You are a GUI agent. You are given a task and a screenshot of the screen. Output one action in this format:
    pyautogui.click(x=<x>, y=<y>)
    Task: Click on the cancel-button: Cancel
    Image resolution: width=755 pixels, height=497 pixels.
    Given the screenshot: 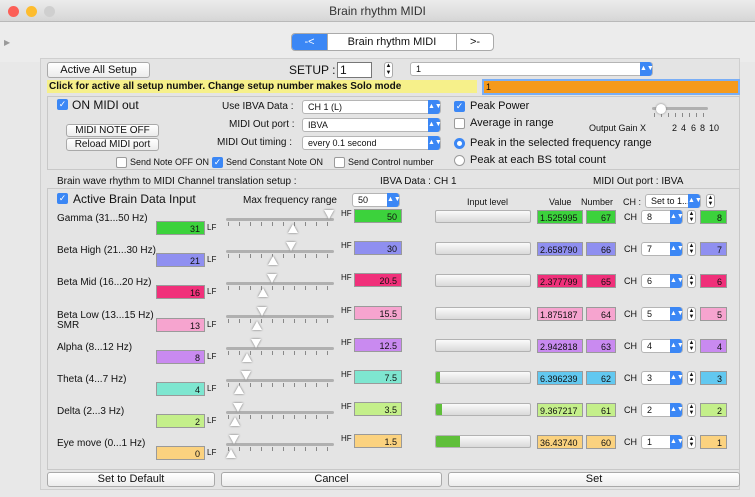 What is the action you would take?
    pyautogui.click(x=331, y=479)
    